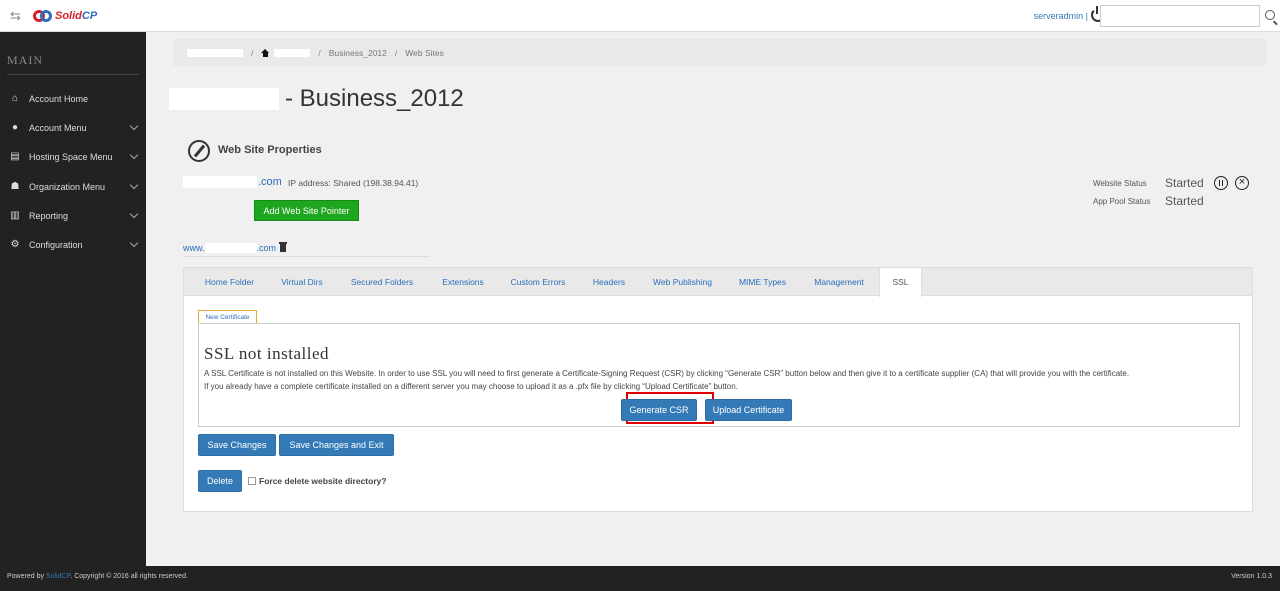  Describe the element at coordinates (1184, 183) in the screenshot. I see `website-status-value: Started` at that location.